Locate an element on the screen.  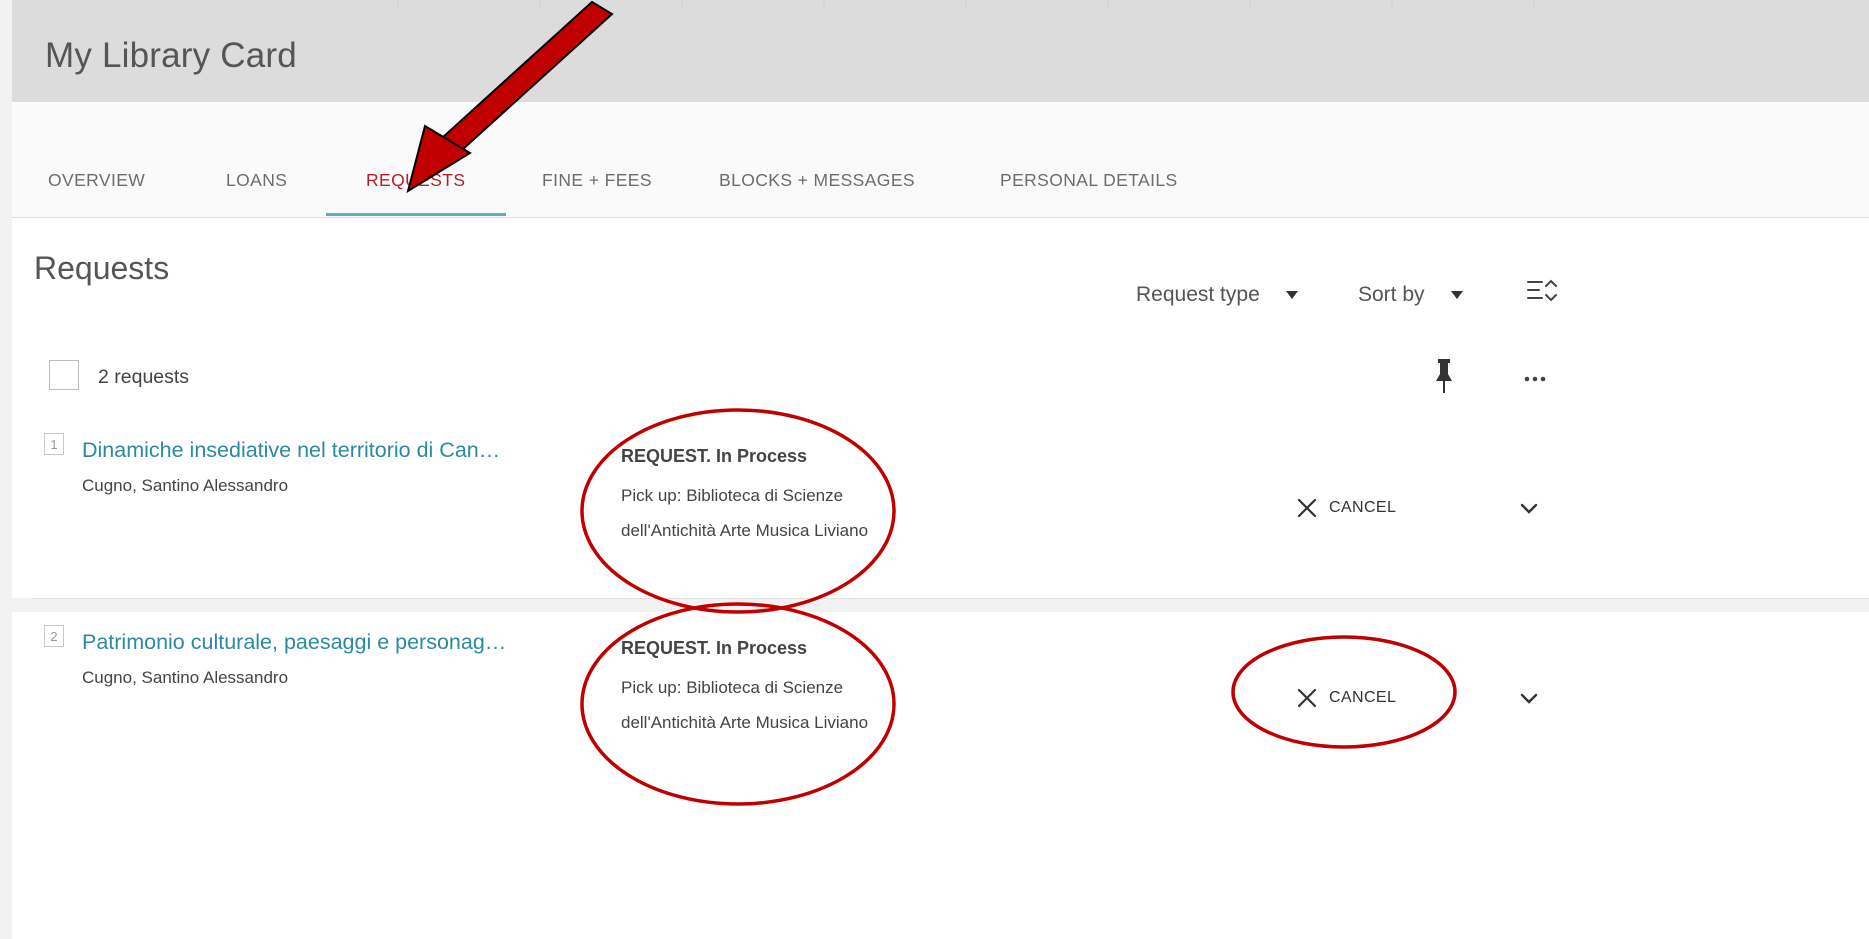
tab-fine-fees: FINE + FEES is located at coordinates (597, 180).